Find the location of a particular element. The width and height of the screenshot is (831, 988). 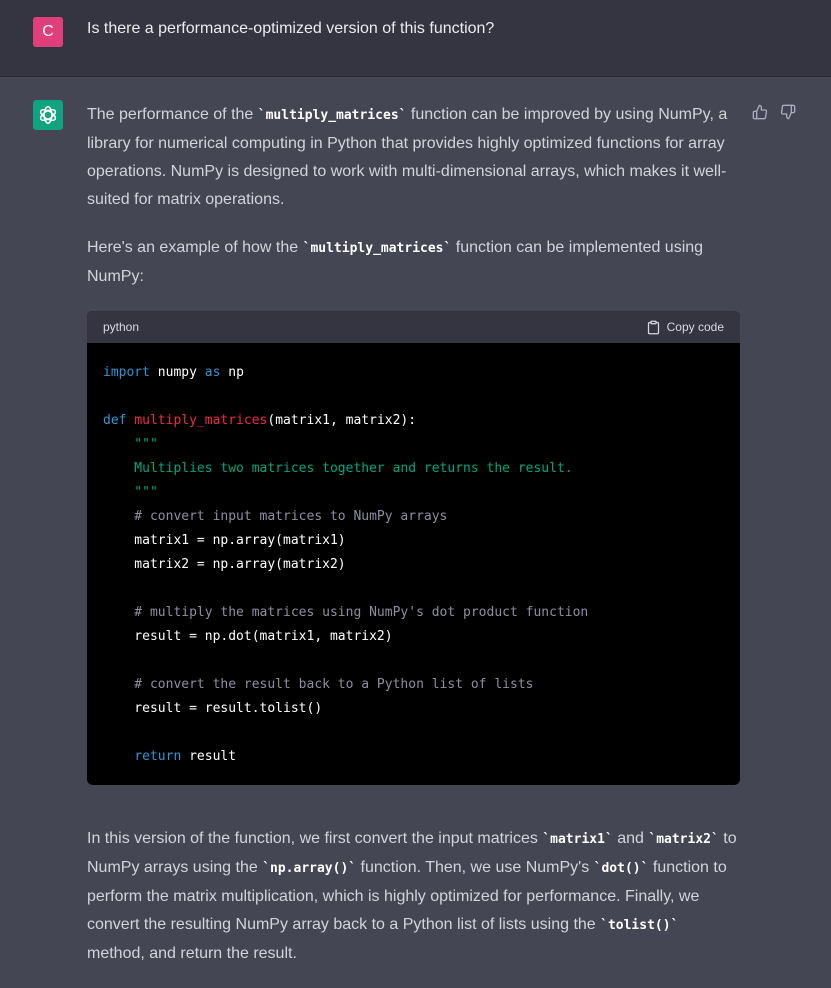

copy-code-label: Copy code is located at coordinates (695, 327).